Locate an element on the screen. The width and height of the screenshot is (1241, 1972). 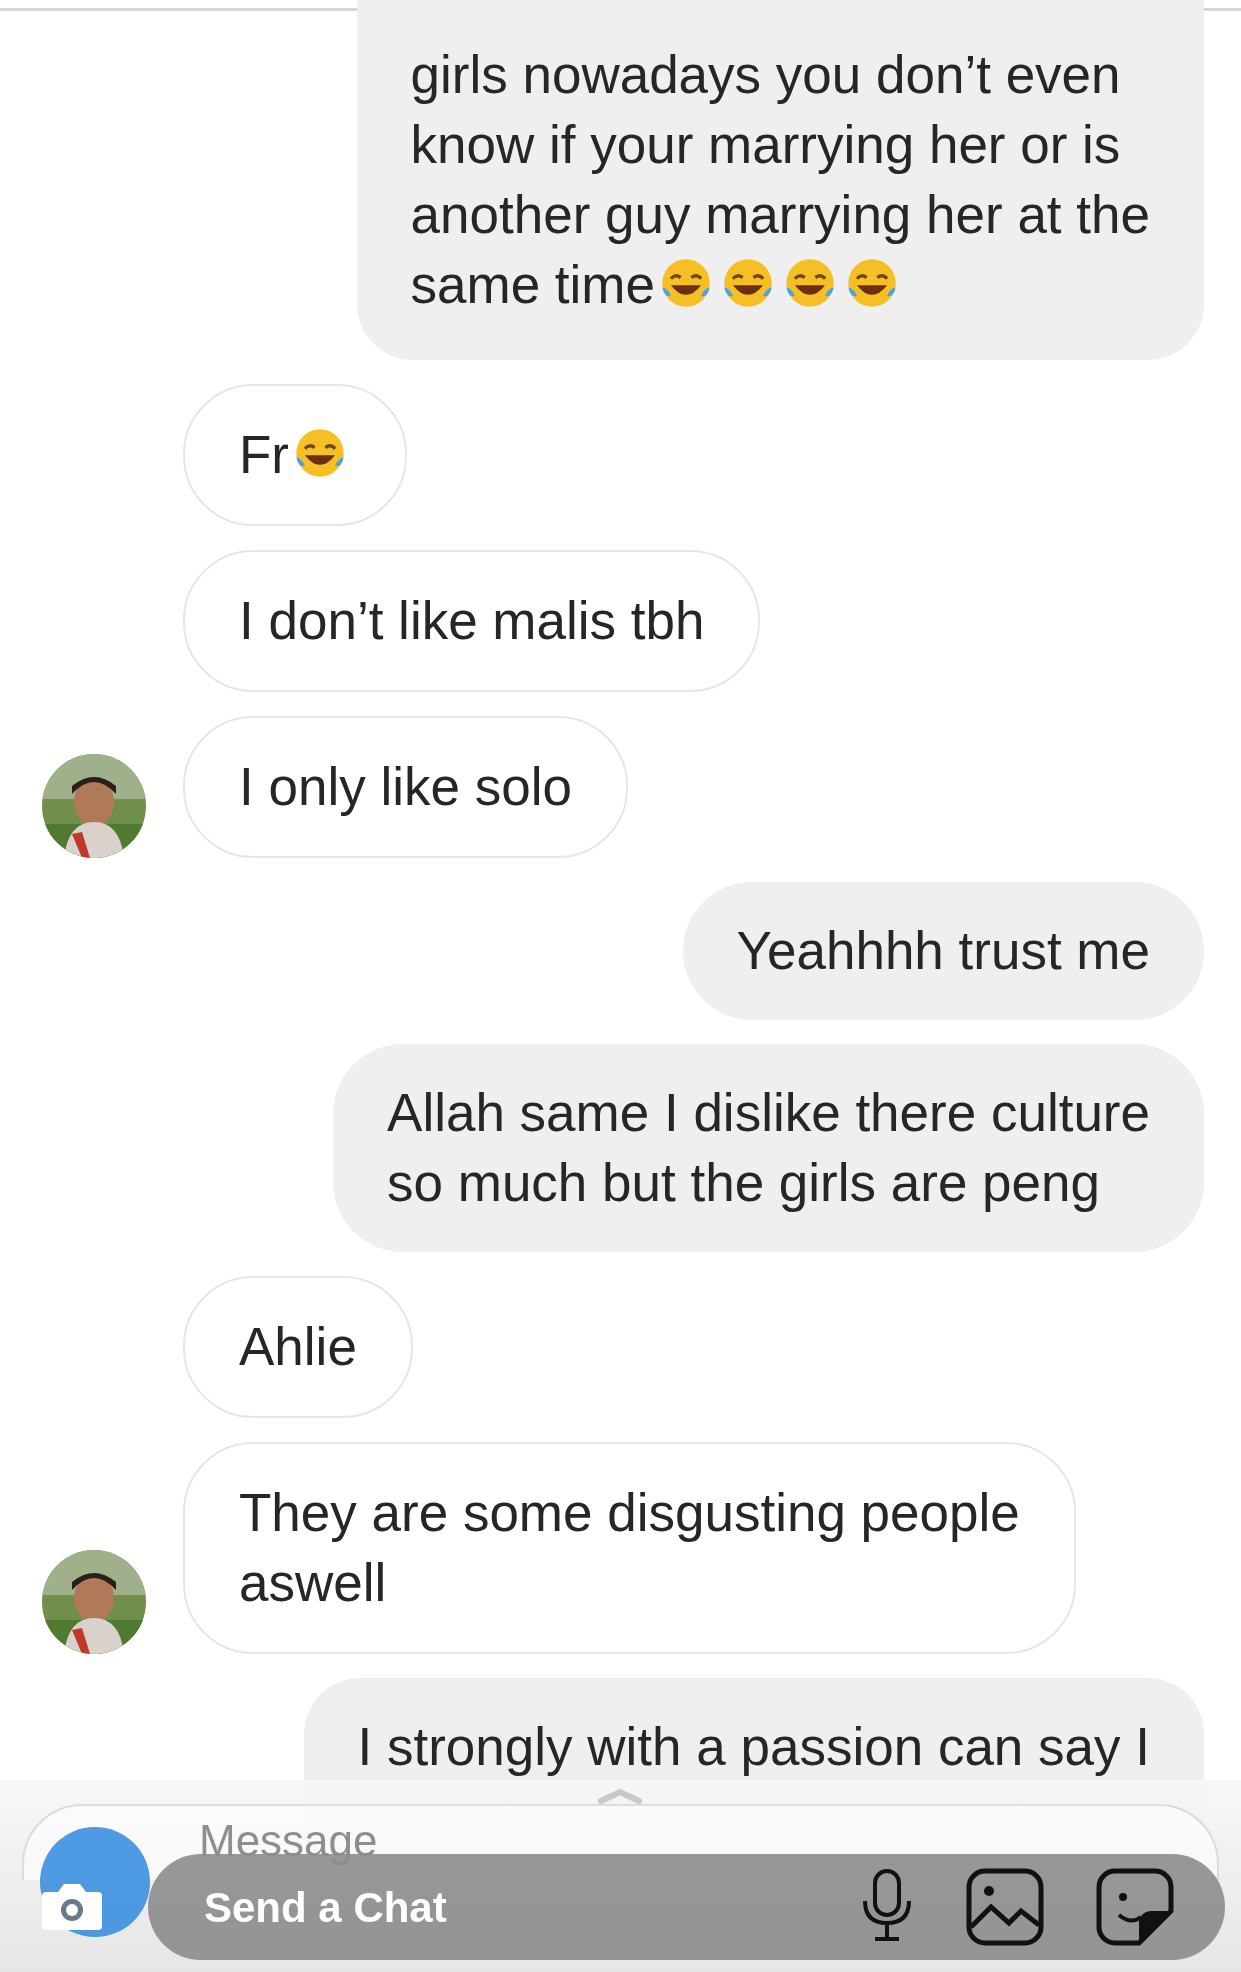
message-text: Yeahhhh trust me is located at coordinates (943, 950).